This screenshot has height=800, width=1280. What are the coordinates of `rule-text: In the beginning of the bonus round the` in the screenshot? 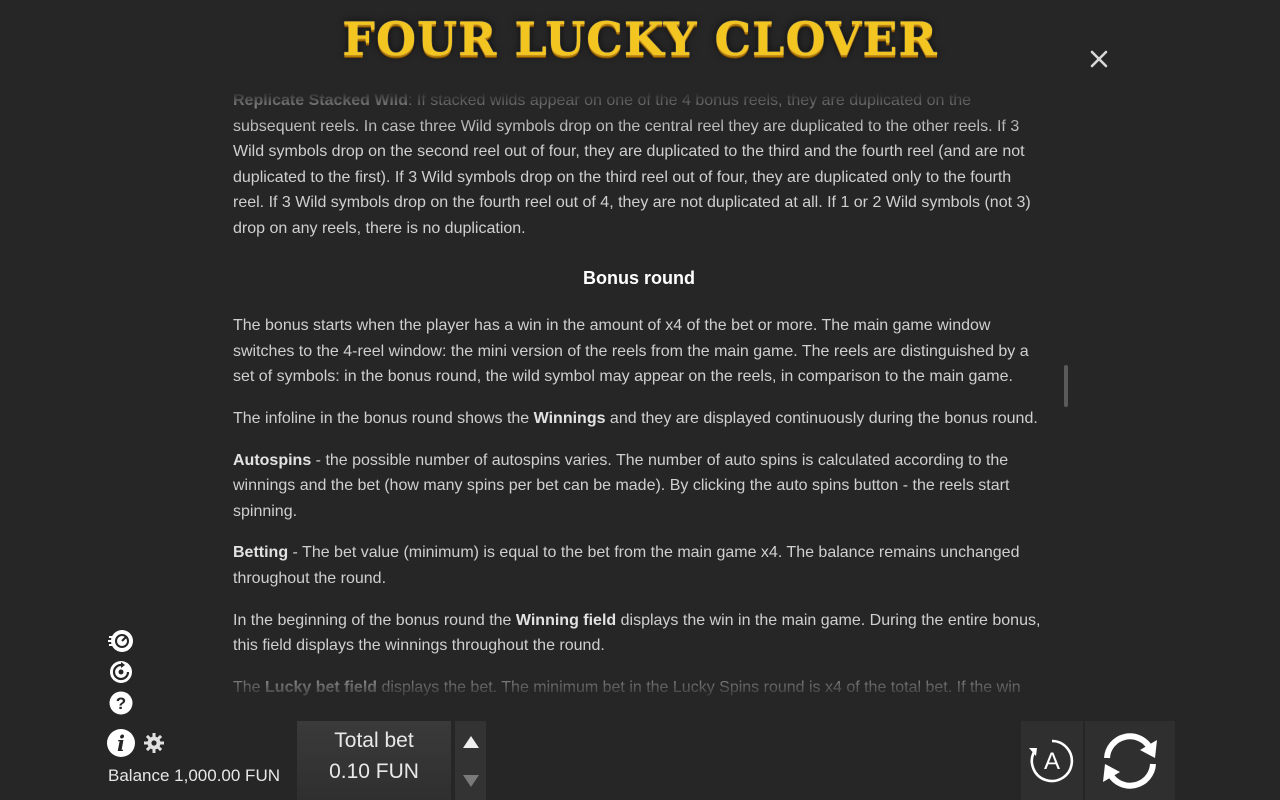 It's located at (374, 620).